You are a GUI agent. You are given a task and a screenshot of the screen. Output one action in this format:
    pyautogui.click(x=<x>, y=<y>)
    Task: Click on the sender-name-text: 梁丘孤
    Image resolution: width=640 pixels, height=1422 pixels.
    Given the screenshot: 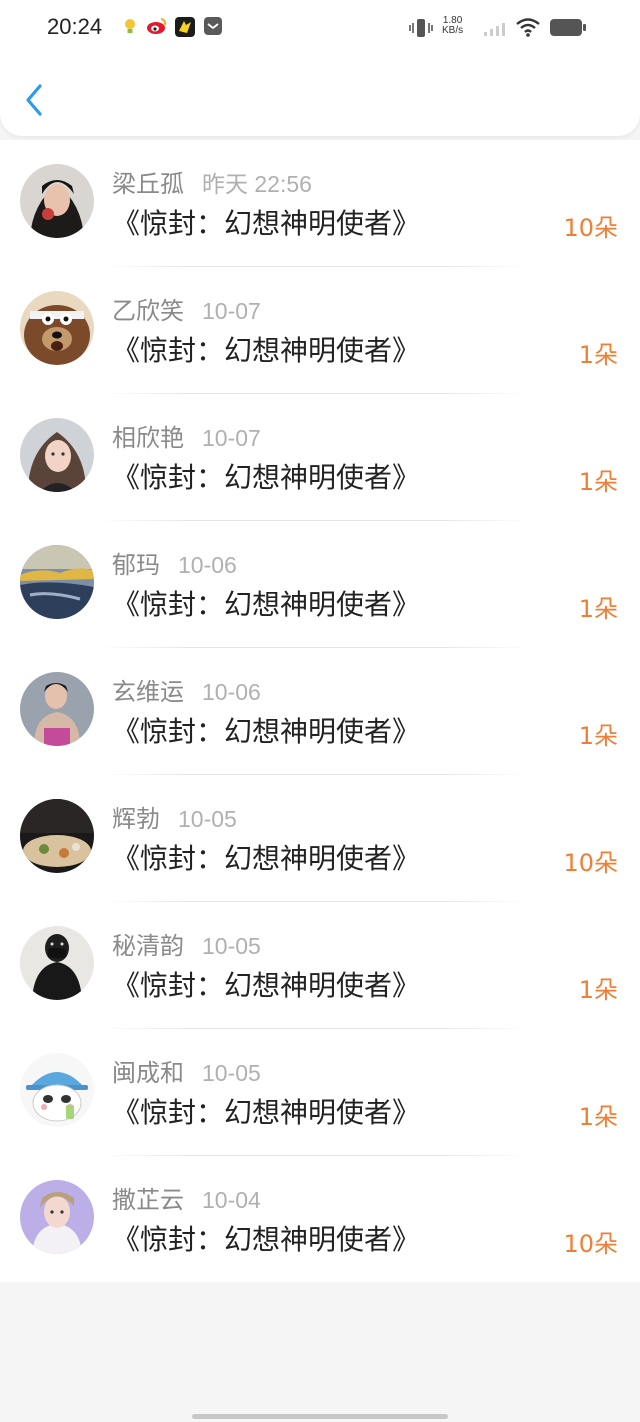 What is the action you would take?
    pyautogui.click(x=148, y=184)
    